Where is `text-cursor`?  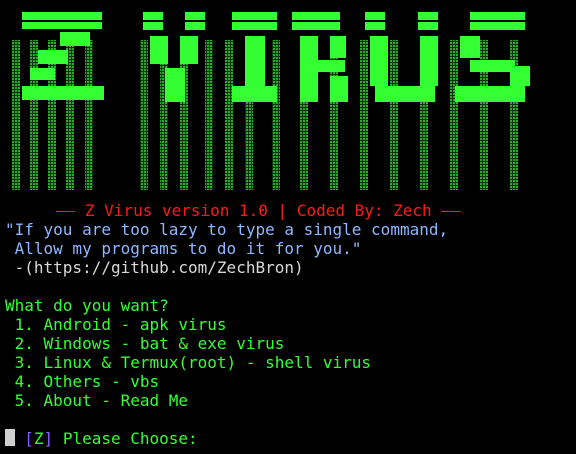
text-cursor is located at coordinates (10, 437).